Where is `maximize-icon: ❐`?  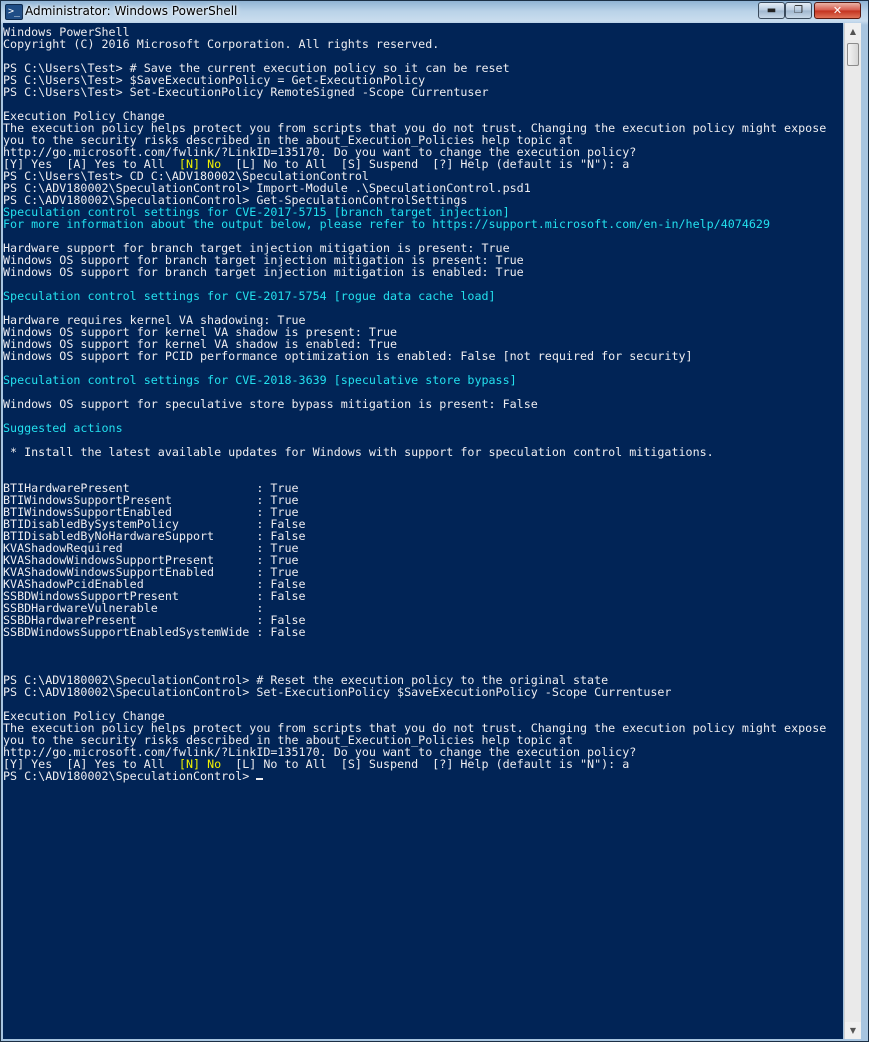
maximize-icon: ❐ is located at coordinates (798, 10).